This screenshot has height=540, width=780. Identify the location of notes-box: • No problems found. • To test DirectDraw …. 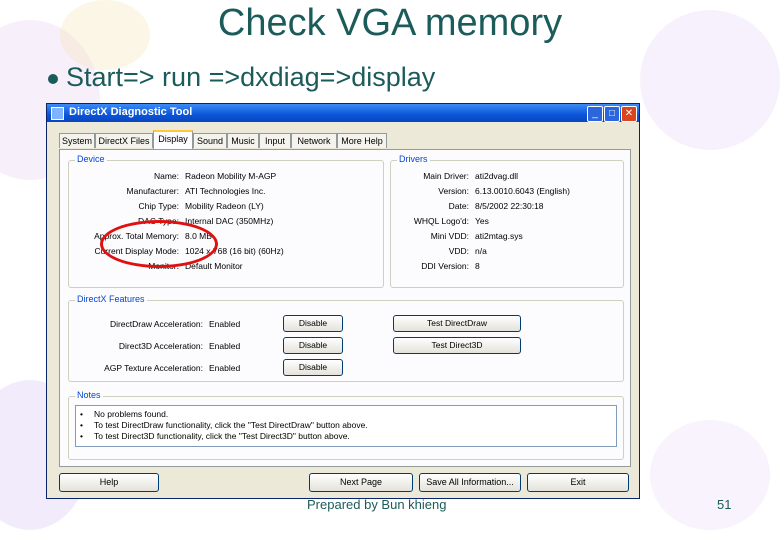
(346, 426).